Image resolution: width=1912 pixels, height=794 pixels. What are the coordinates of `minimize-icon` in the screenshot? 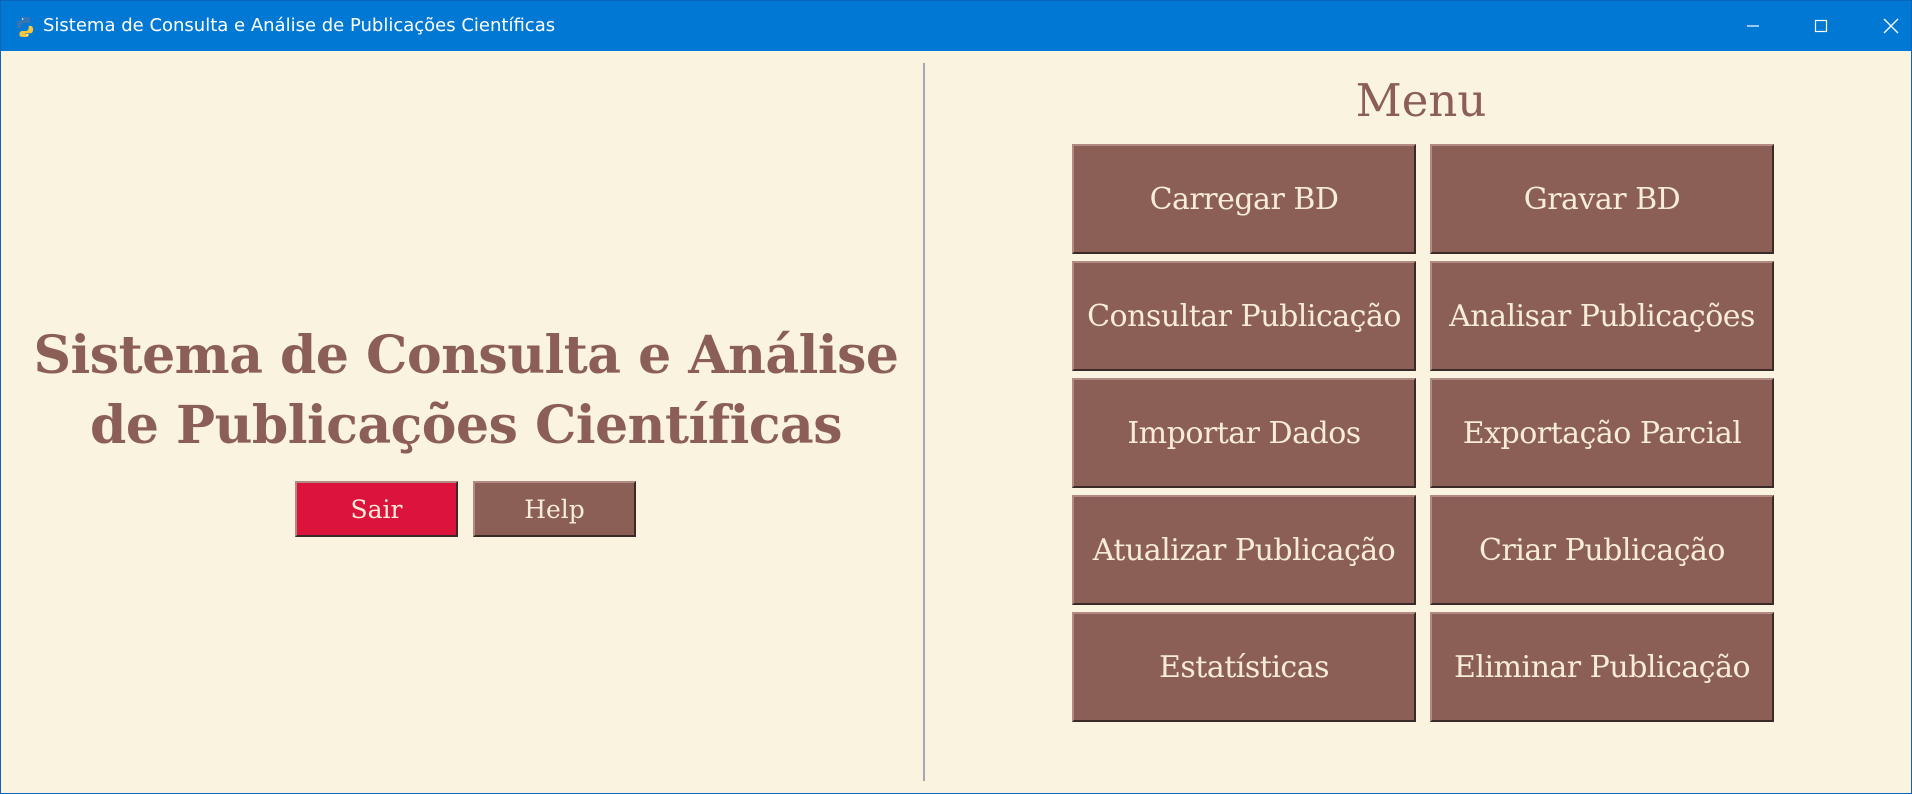 It's located at (1753, 26).